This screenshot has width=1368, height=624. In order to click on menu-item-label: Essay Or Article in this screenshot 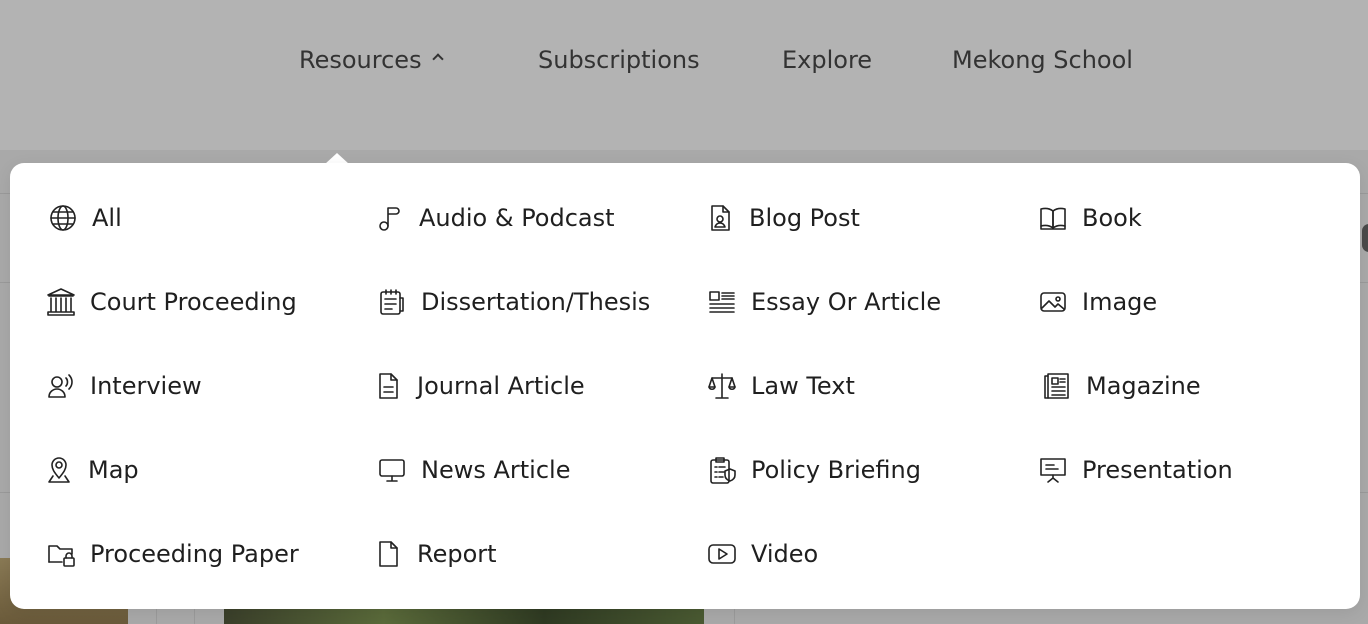, I will do `click(846, 302)`.